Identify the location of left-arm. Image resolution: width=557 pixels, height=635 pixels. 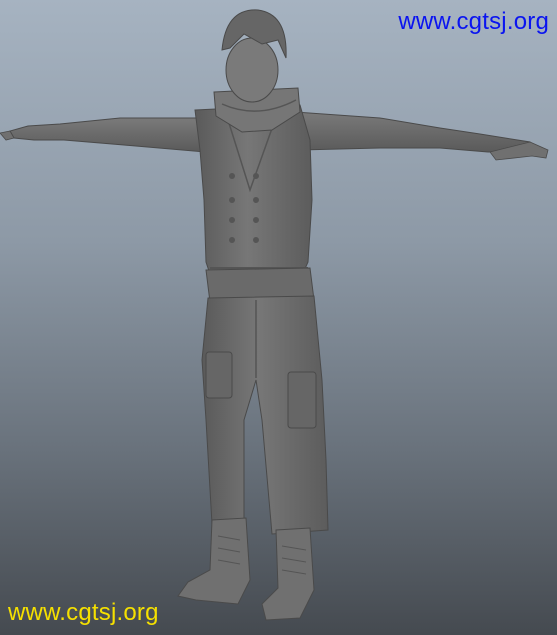
(103, 135).